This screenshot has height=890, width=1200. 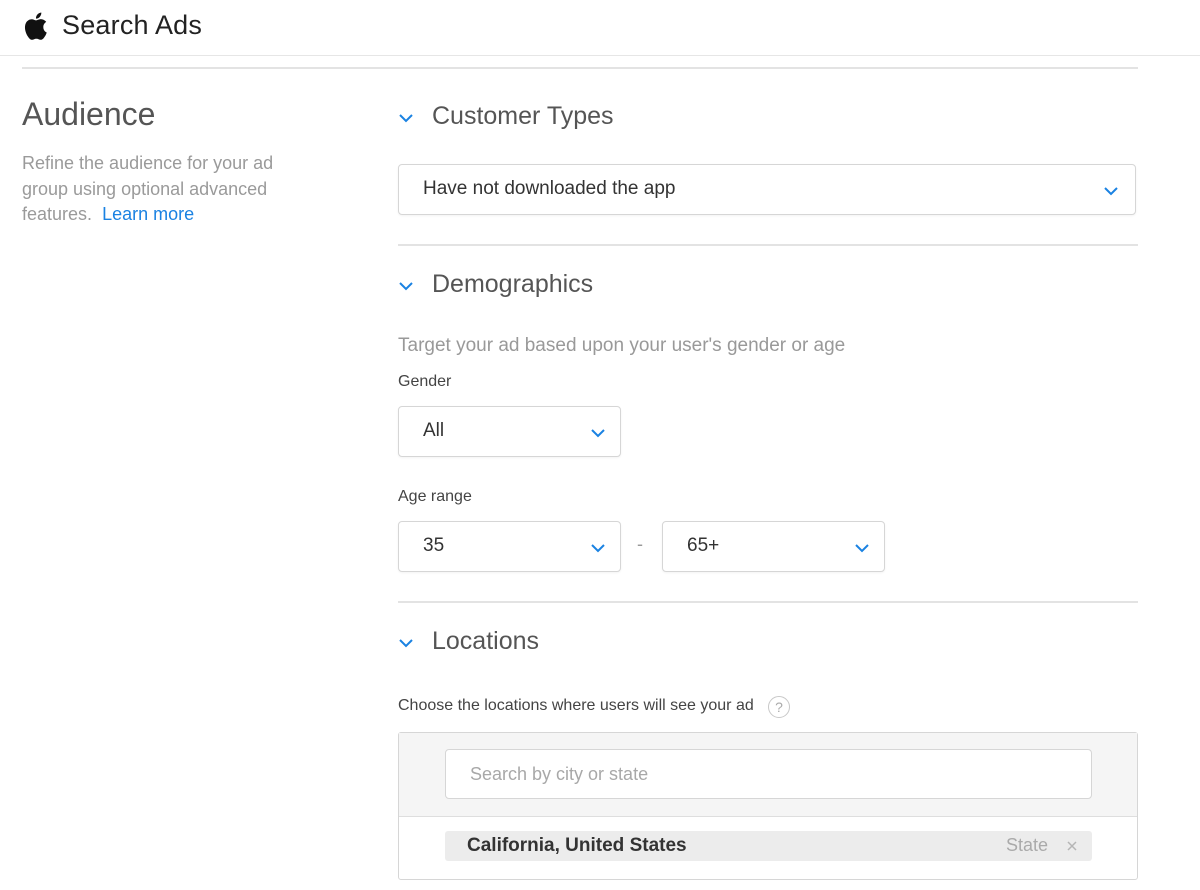 What do you see at coordinates (148, 214) in the screenshot?
I see `learn-more-link: Learn more` at bounding box center [148, 214].